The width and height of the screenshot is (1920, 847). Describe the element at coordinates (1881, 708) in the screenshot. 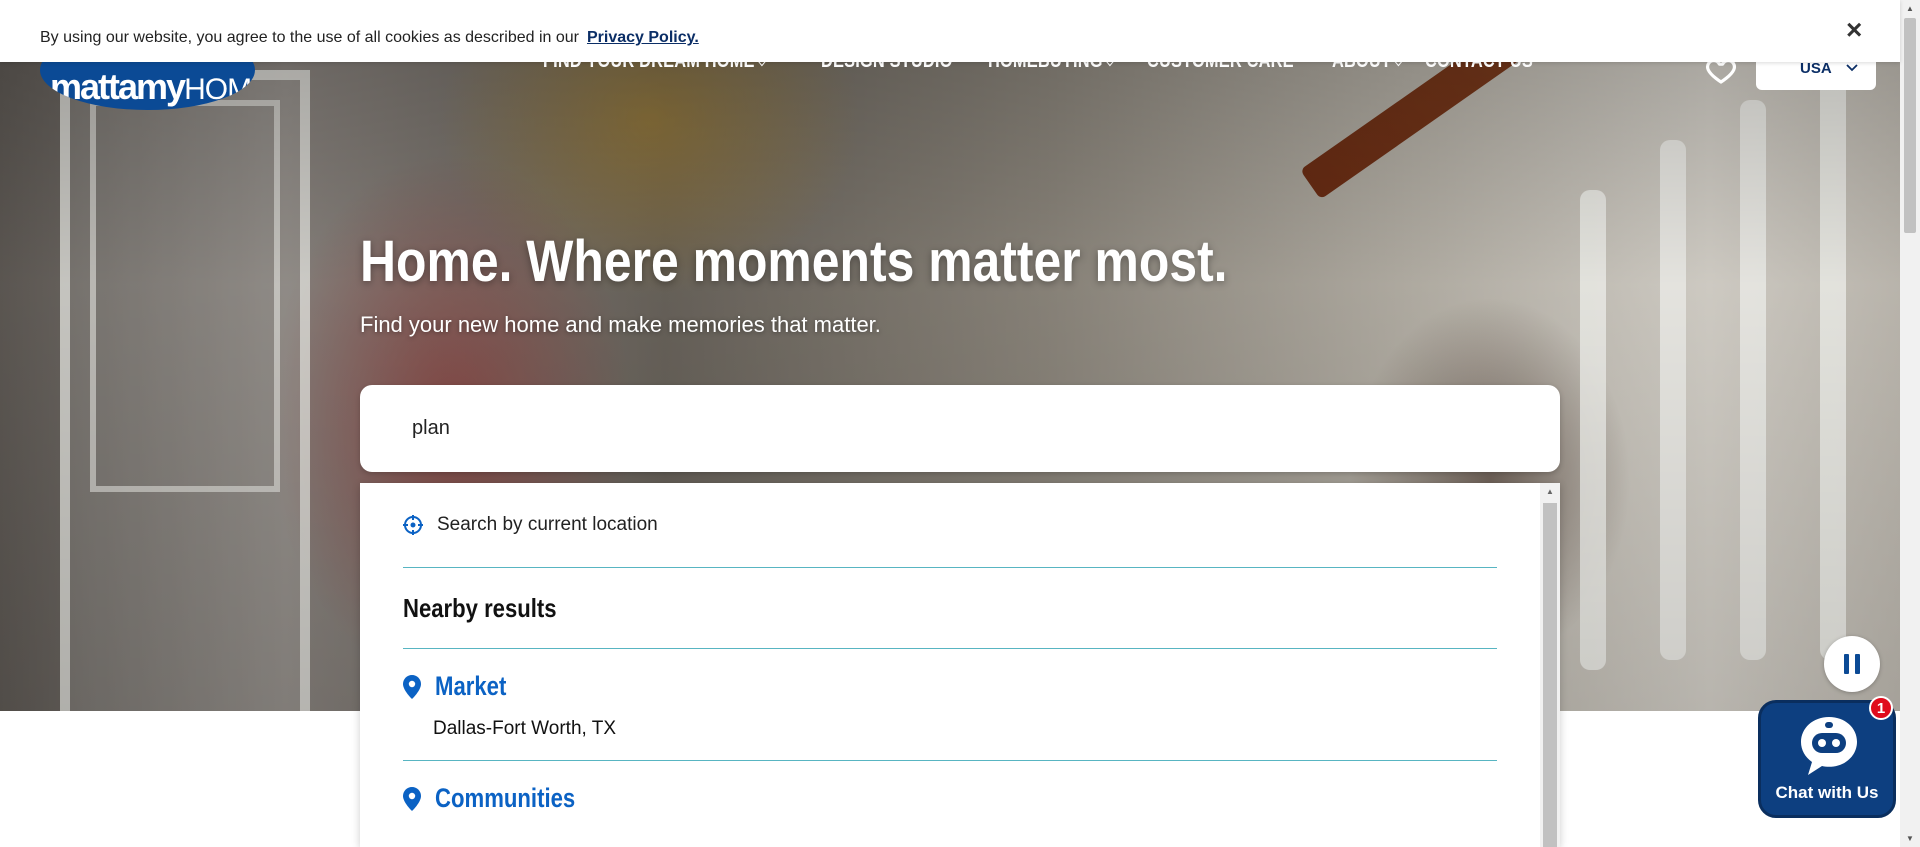

I see `notification-badge: 1` at that location.